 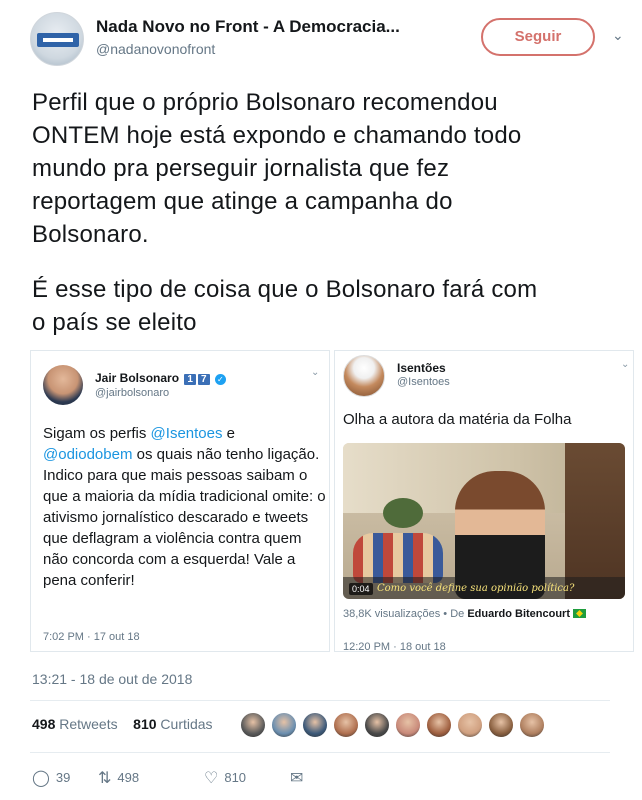 What do you see at coordinates (579, 613) in the screenshot?
I see `brazil-flag-icon` at bounding box center [579, 613].